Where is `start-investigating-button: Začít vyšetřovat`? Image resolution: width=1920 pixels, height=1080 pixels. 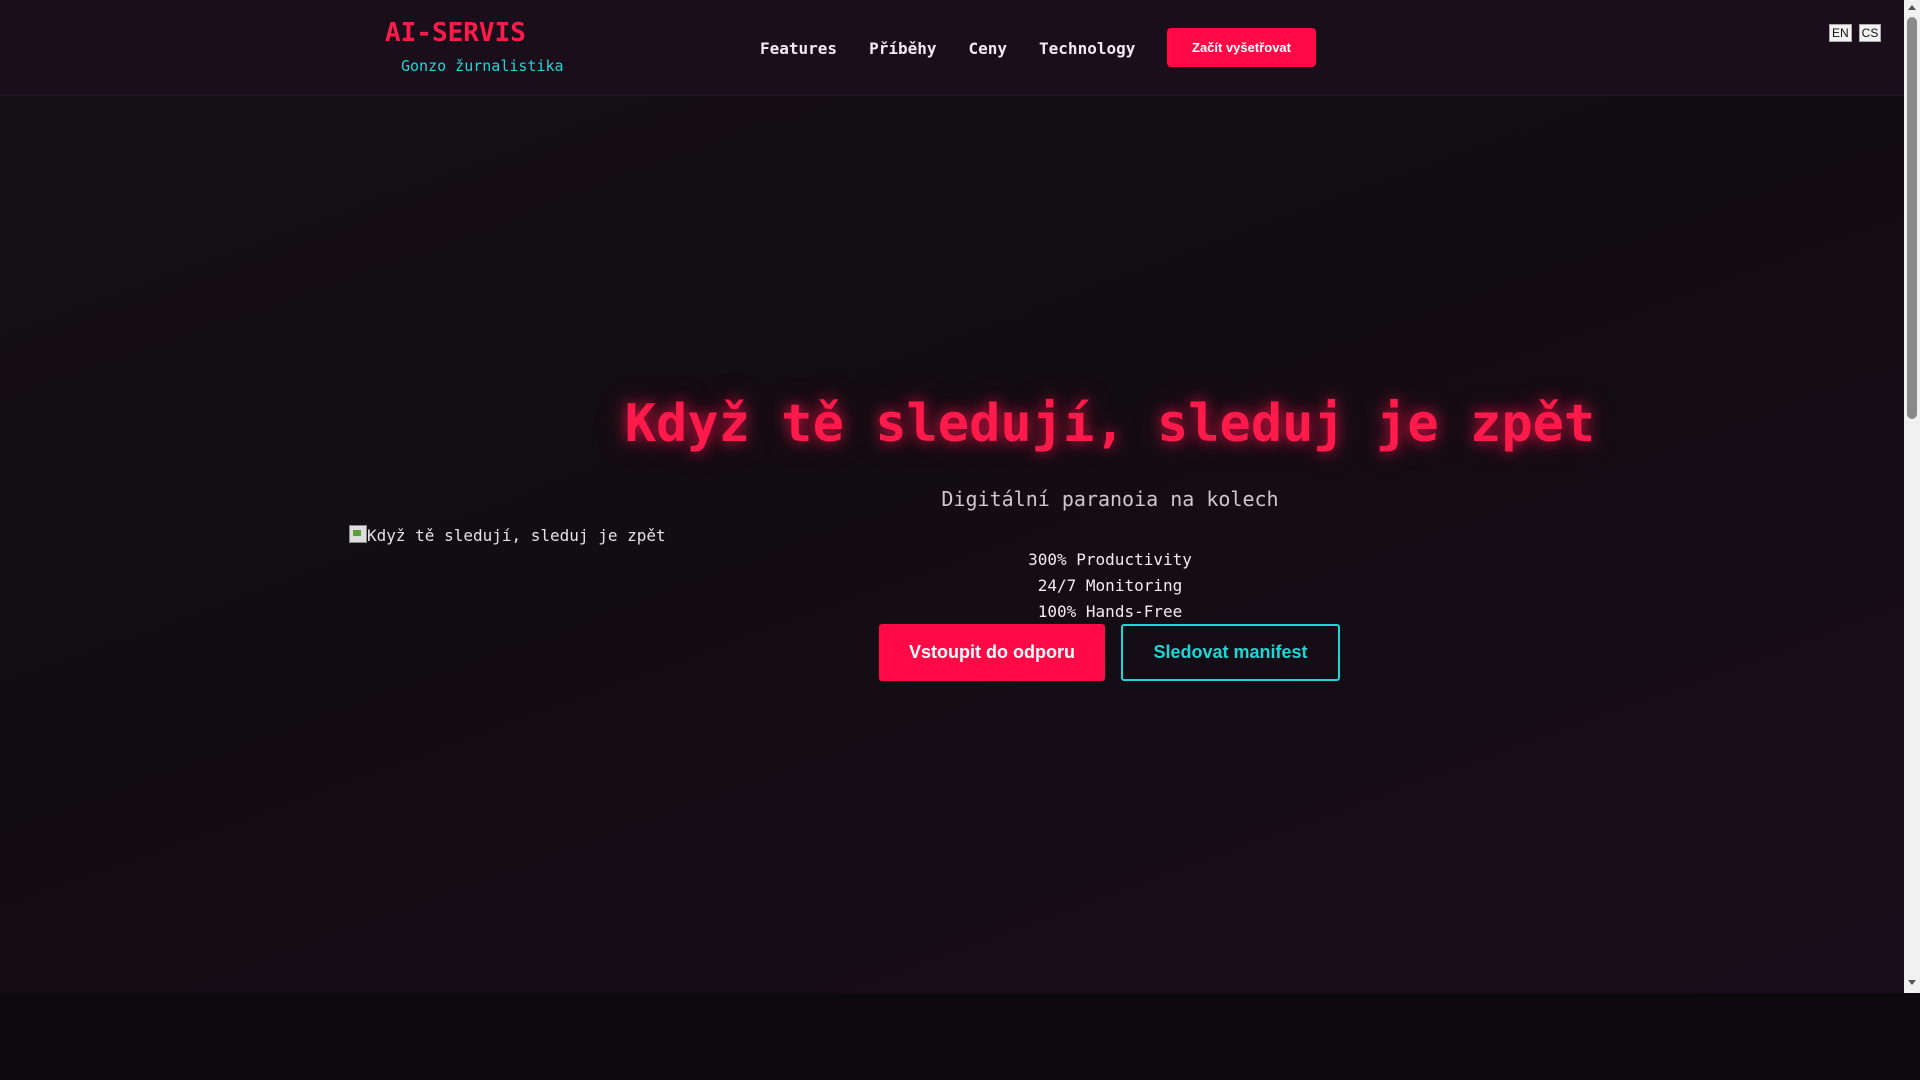 start-investigating-button: Začít vyšetřovat is located at coordinates (1241, 47).